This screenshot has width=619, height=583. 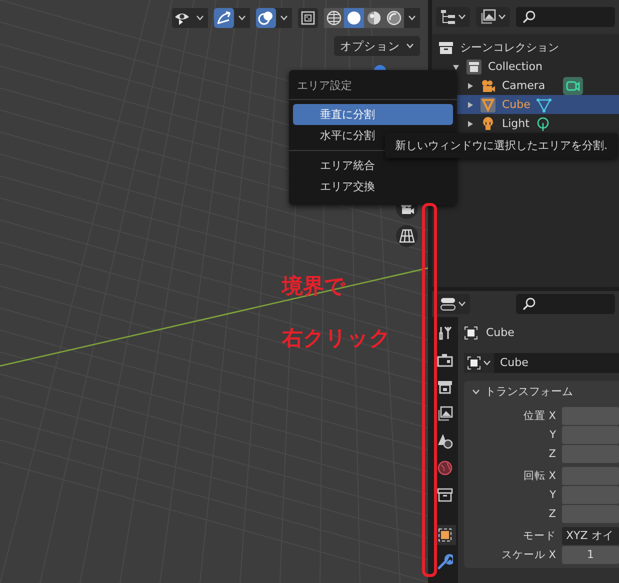 What do you see at coordinates (324, 86) in the screenshot?
I see `menu-title: エリア設定` at bounding box center [324, 86].